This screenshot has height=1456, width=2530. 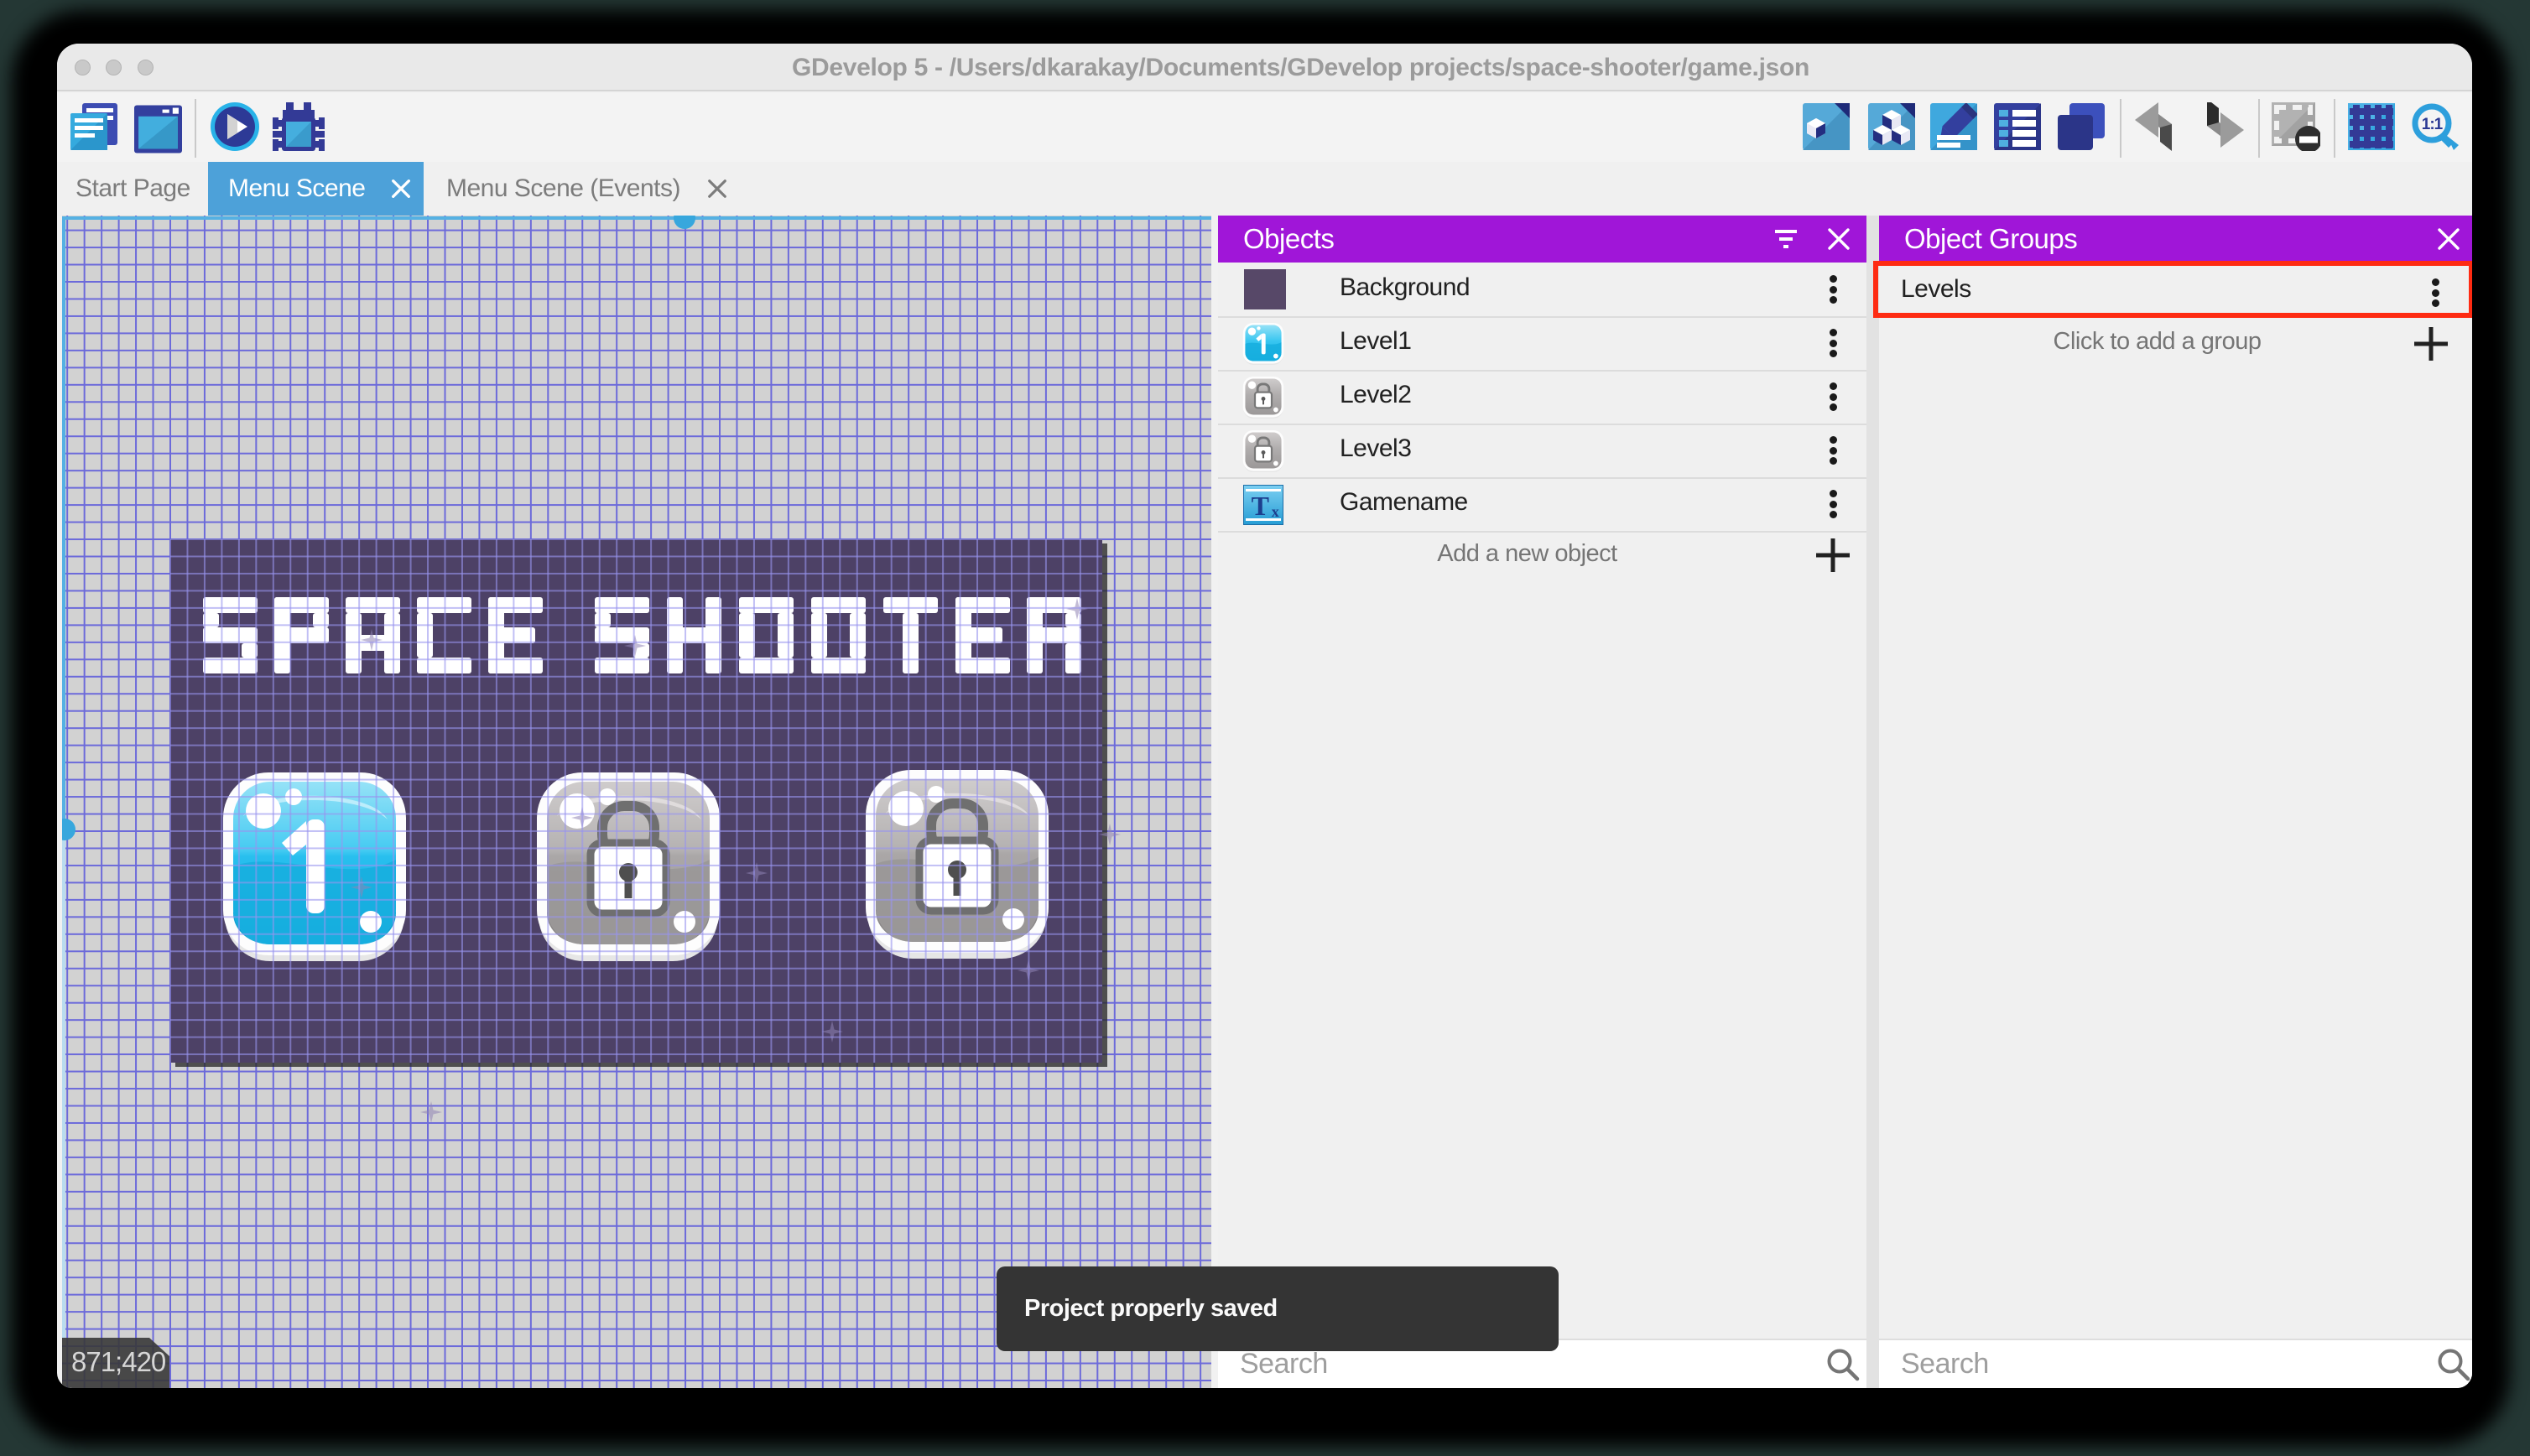 I want to click on svg-text: T, so click(x=1260, y=506).